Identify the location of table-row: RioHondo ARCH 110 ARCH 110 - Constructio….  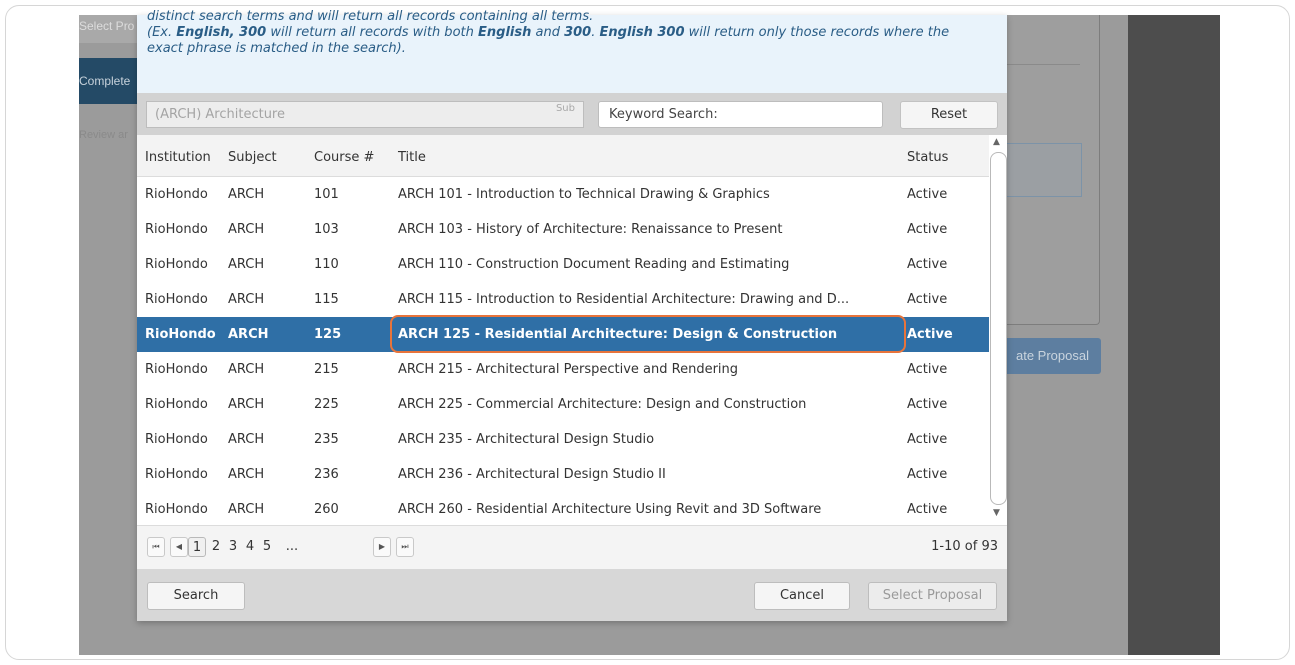
(563, 264).